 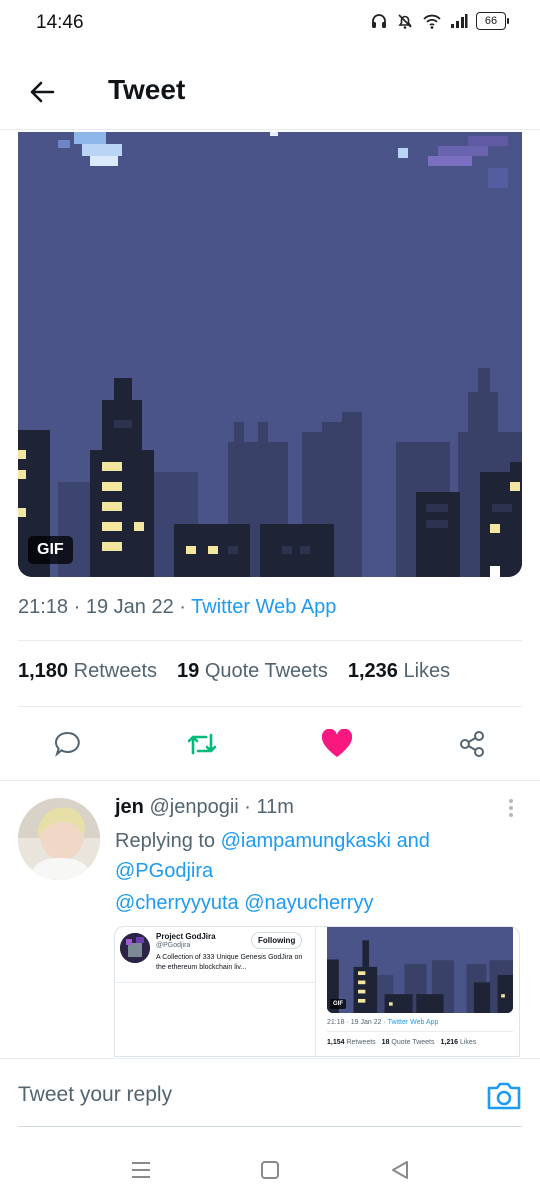 I want to click on signal-icon, so click(x=459, y=21).